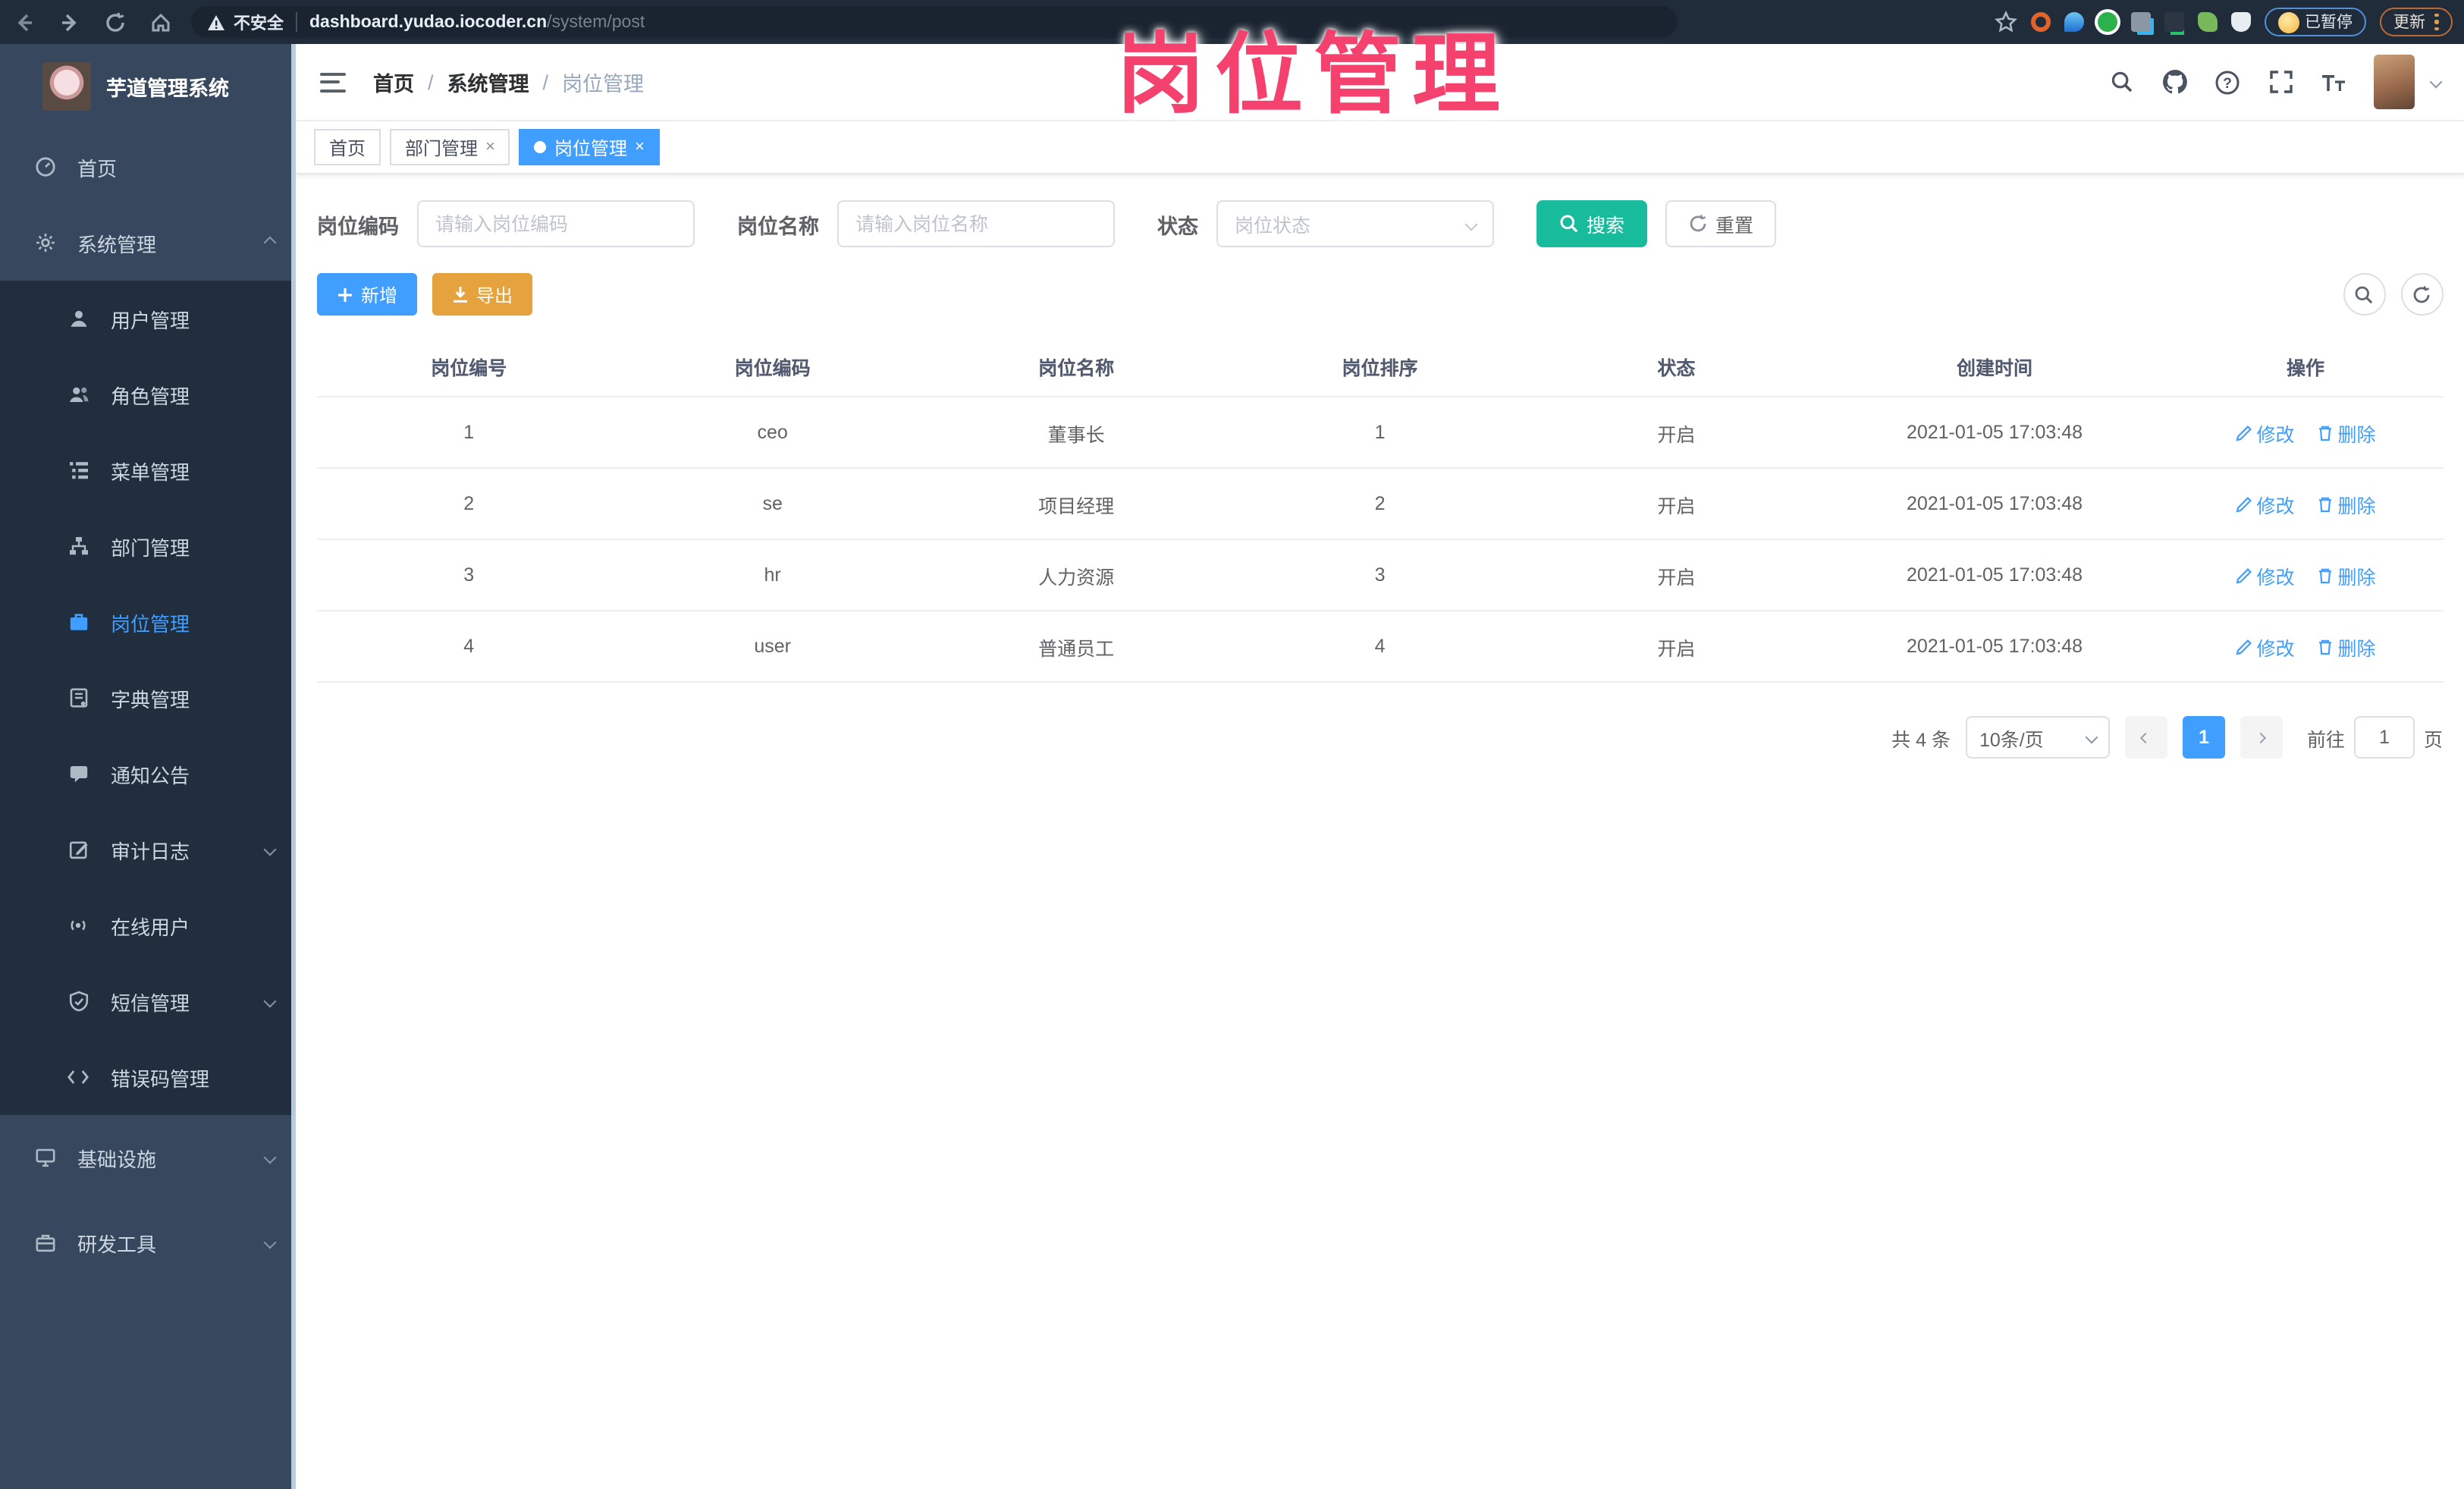  What do you see at coordinates (148, 622) in the screenshot?
I see `sidebar-item-post-mgmt: 岗位管理` at bounding box center [148, 622].